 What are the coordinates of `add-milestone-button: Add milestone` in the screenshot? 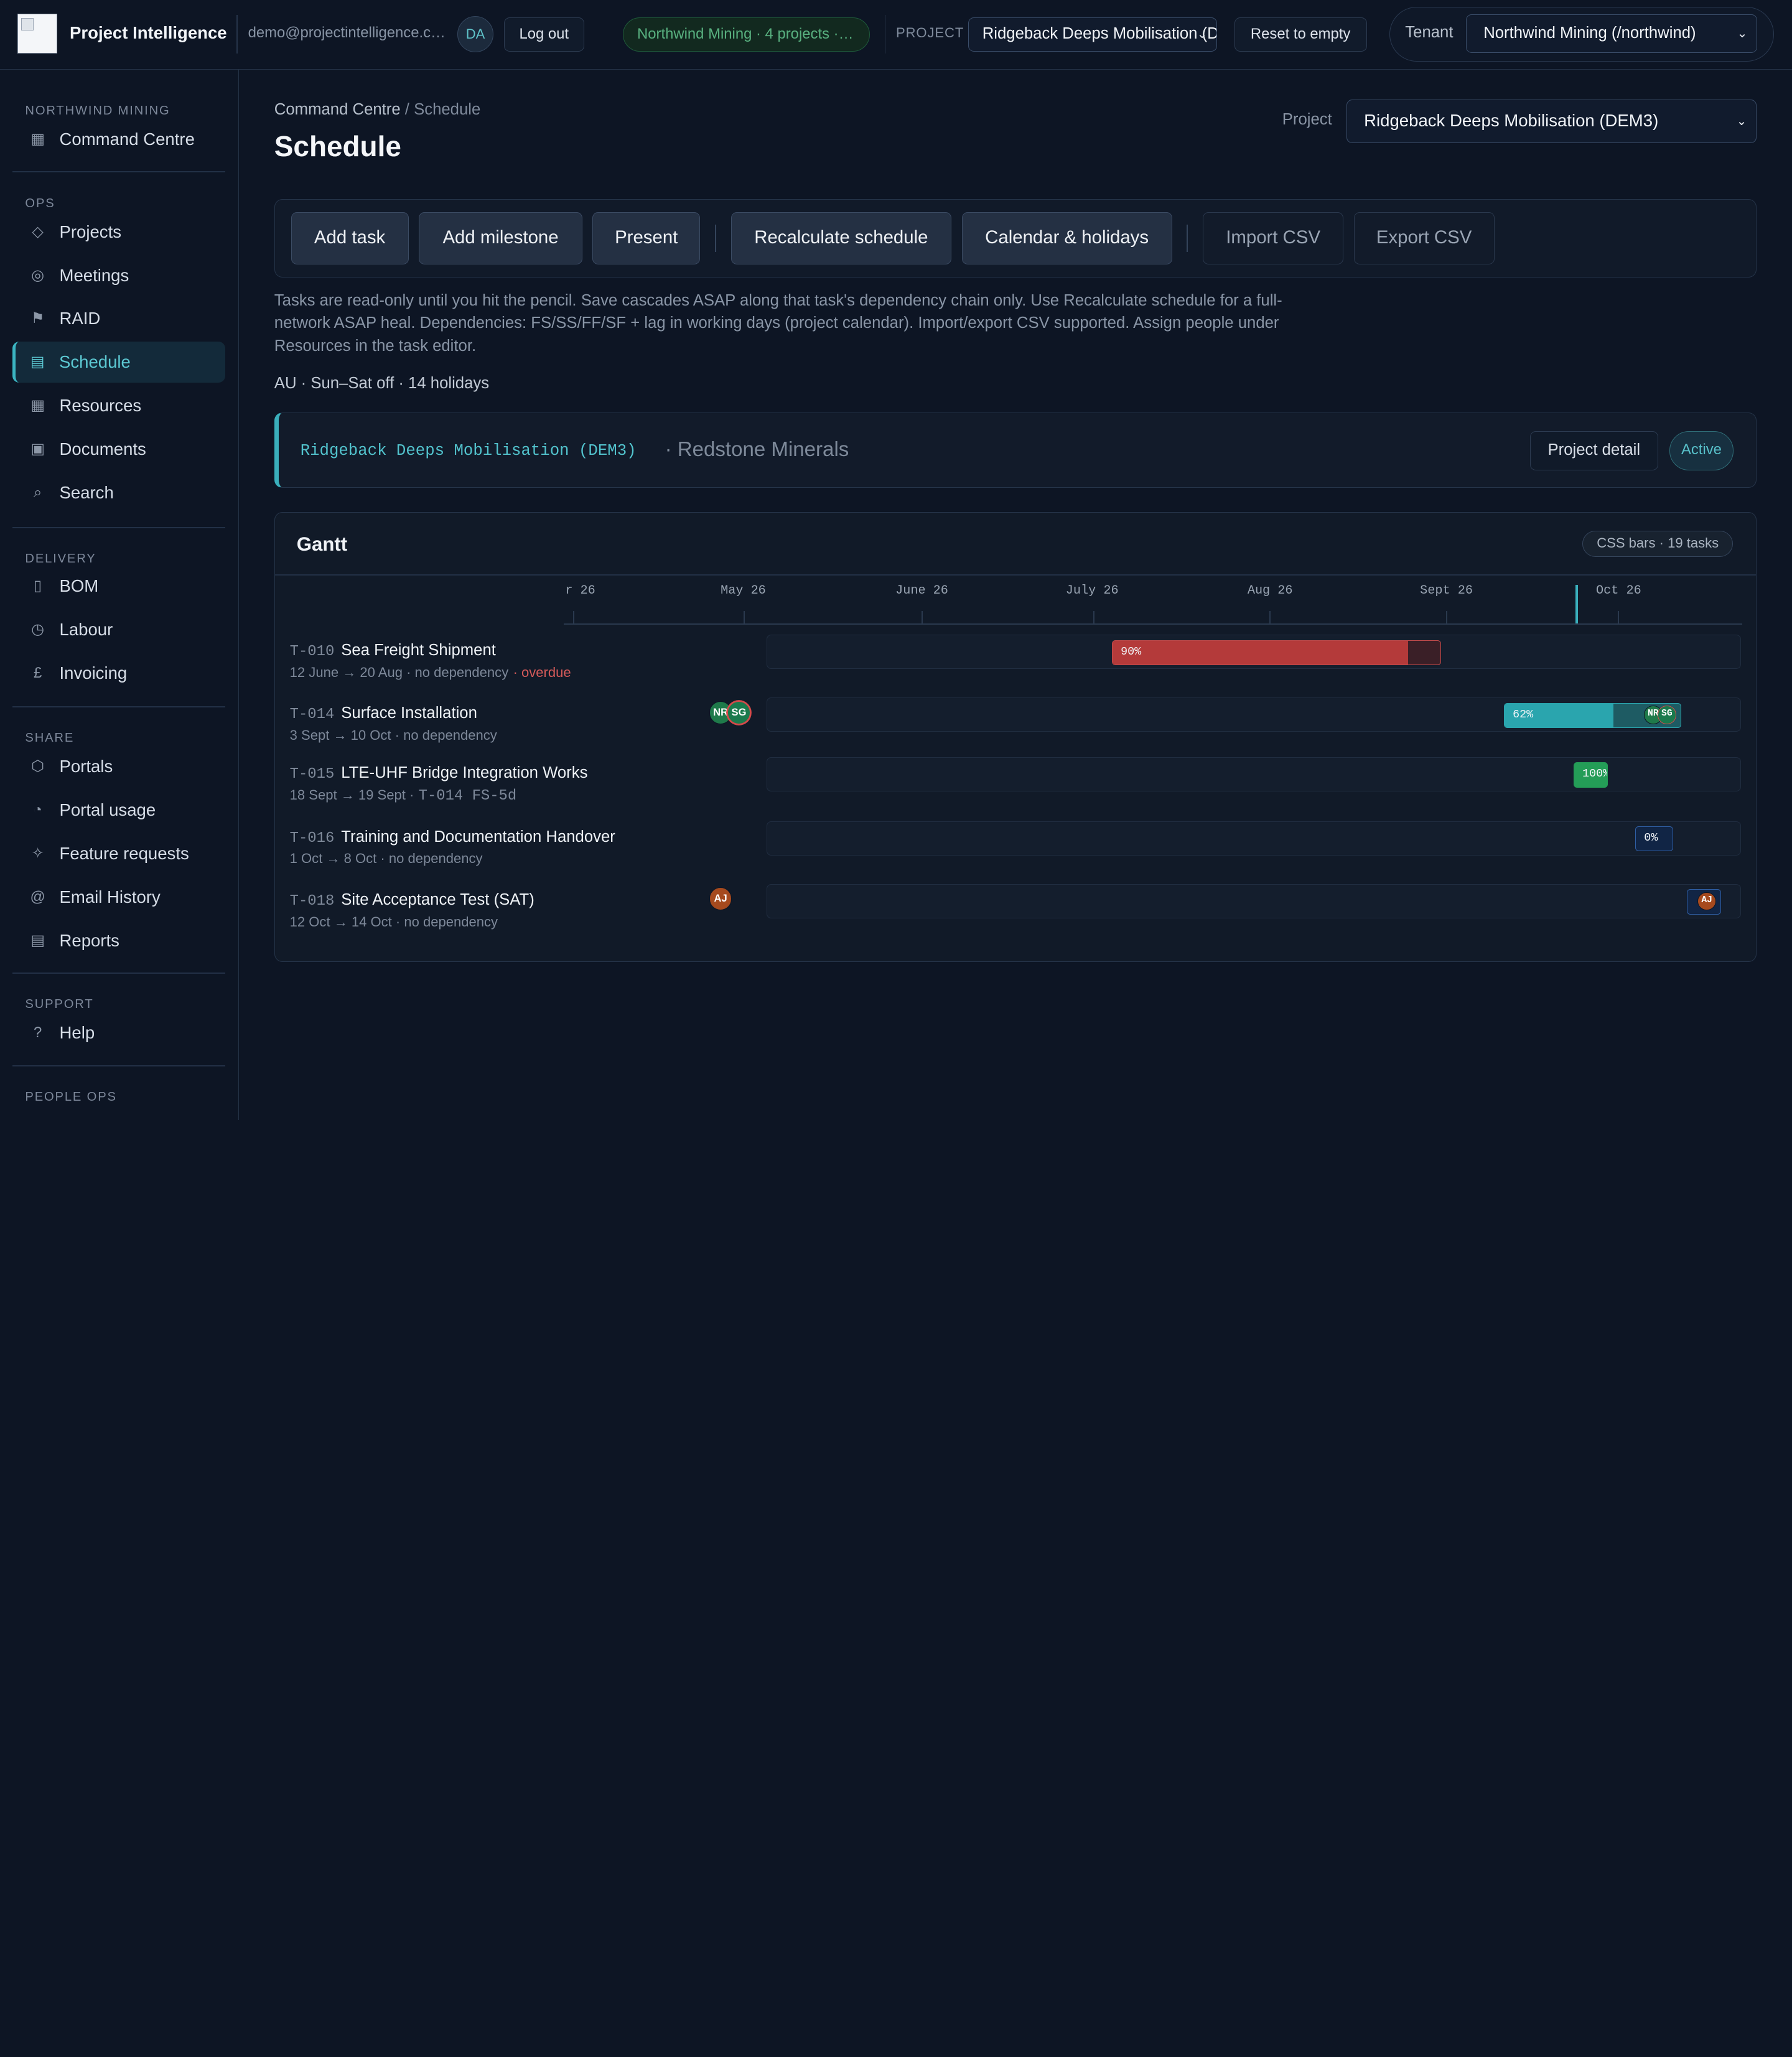 It's located at (500, 238).